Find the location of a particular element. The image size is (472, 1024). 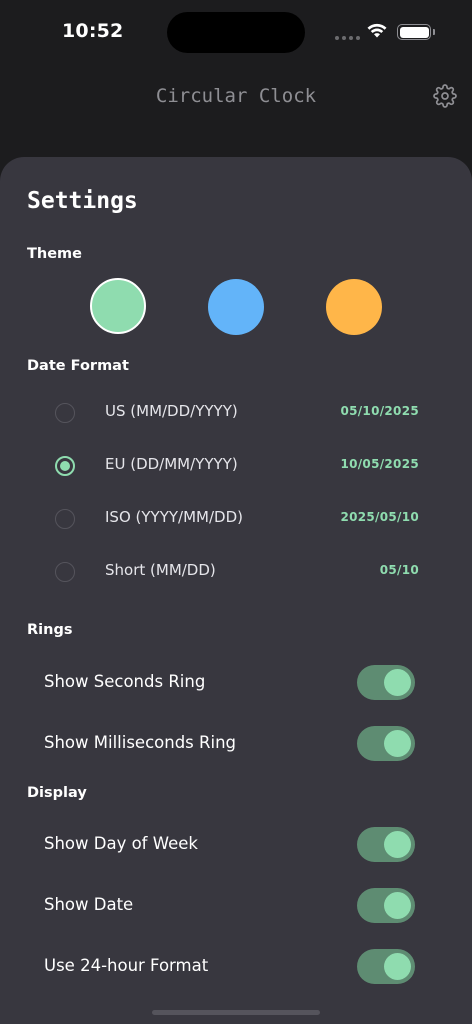

wifi-icon is located at coordinates (377, 30).